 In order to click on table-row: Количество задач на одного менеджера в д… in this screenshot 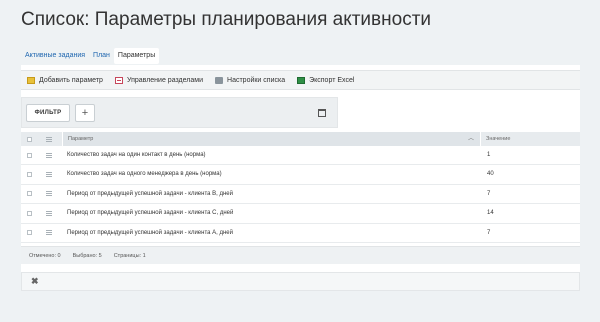, I will do `click(300, 175)`.